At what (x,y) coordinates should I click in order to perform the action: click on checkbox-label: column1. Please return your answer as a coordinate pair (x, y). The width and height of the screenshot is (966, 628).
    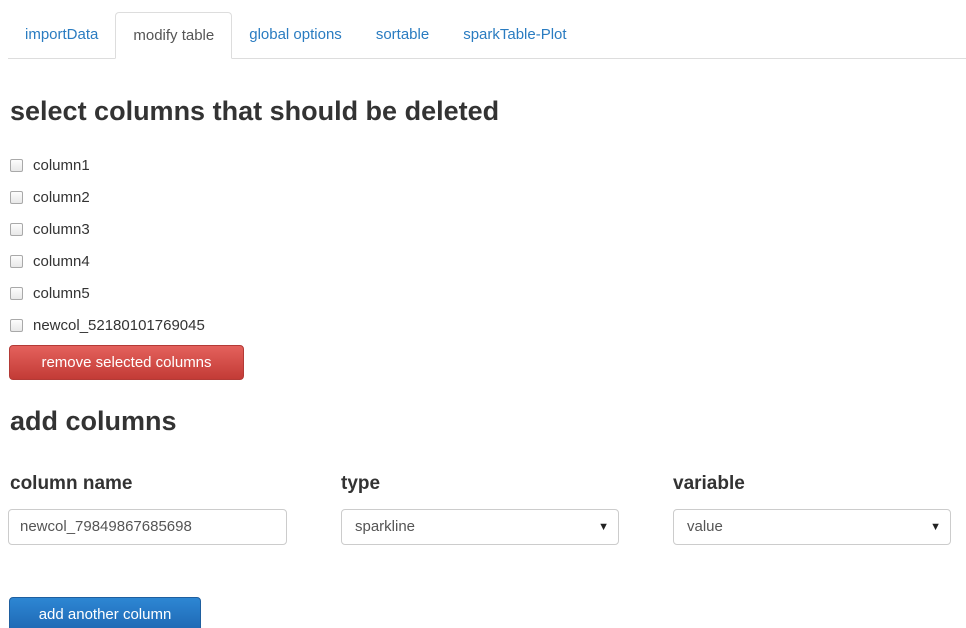
    Looking at the image, I should click on (61, 165).